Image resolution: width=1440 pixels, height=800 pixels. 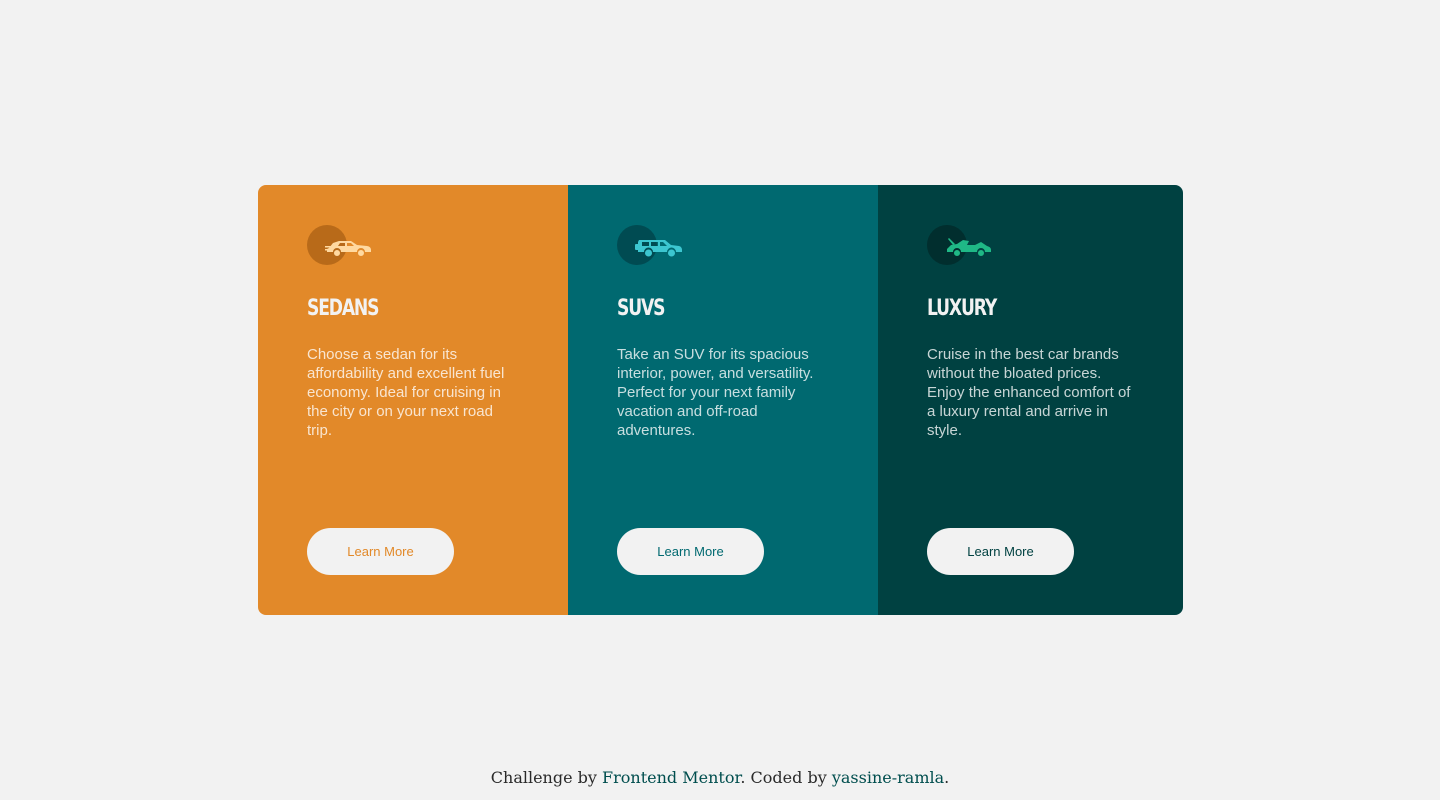 I want to click on attribution-prefix: Challenge by, so click(x=543, y=777).